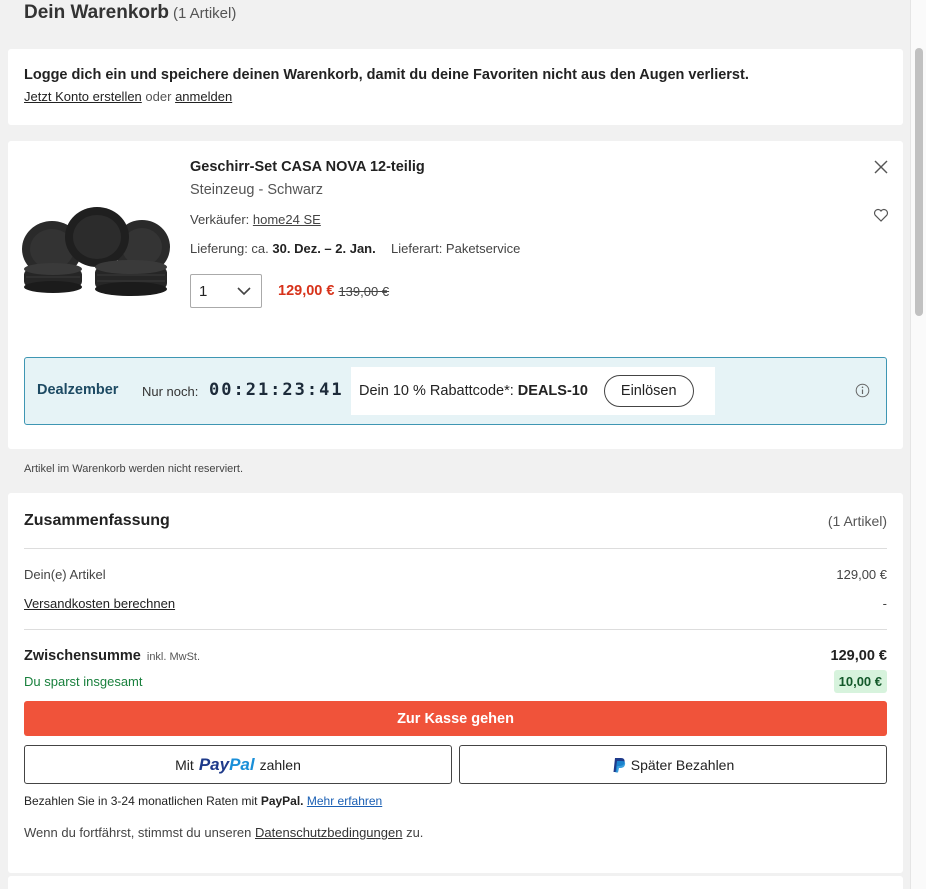  Describe the element at coordinates (436, 391) in the screenshot. I see `deal-code-label: Dein 10 % Rabattcode*:` at that location.